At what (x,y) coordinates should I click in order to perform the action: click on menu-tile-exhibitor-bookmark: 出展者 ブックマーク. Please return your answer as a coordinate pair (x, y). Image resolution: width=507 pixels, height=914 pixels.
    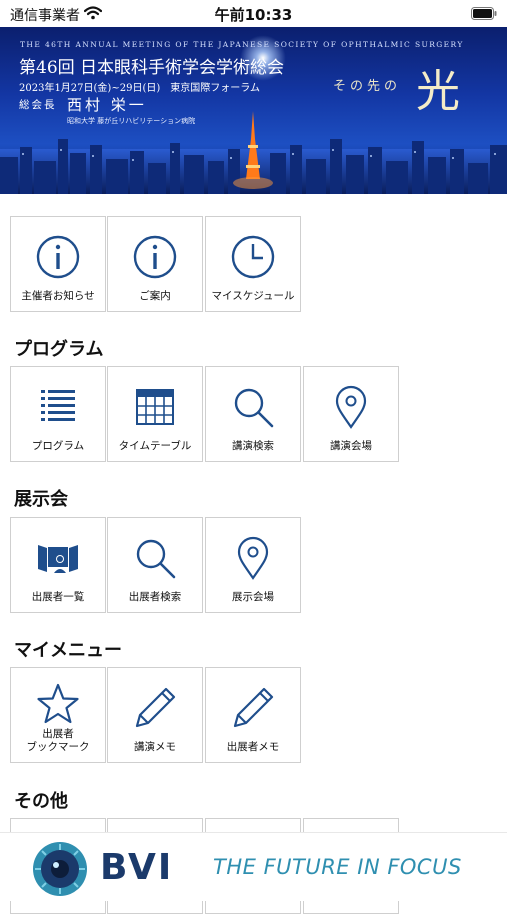
    Looking at the image, I should click on (58, 715).